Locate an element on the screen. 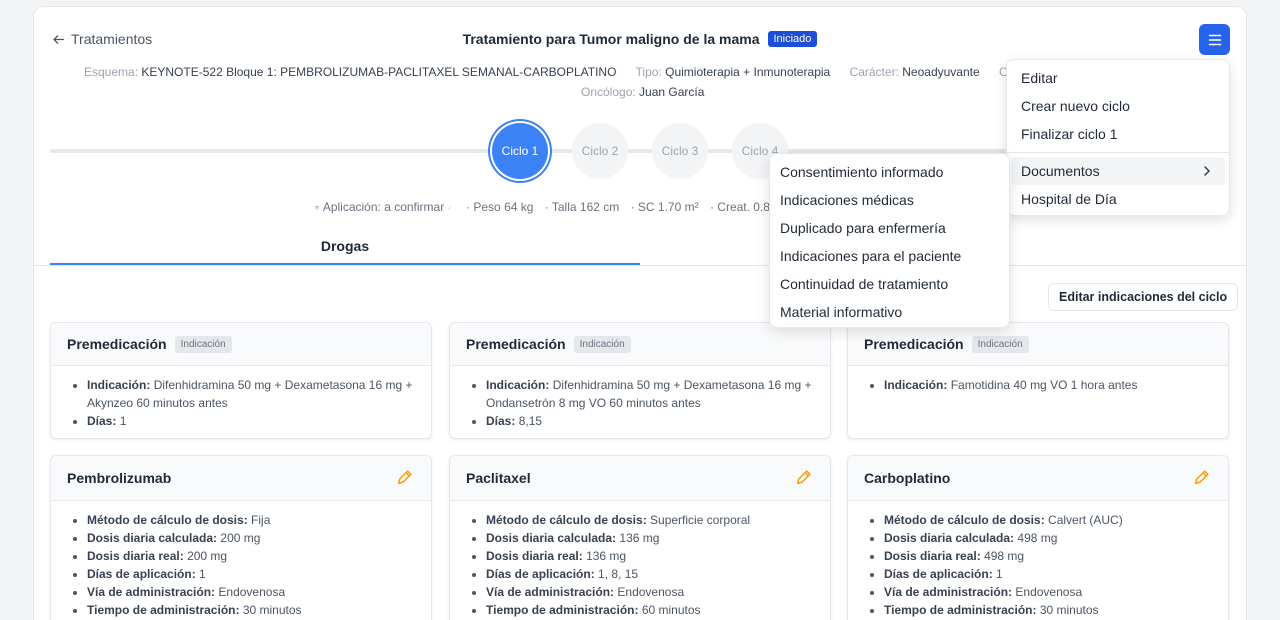  list-item: Días de aplicación: 1, 8, 15 is located at coordinates (650, 574).